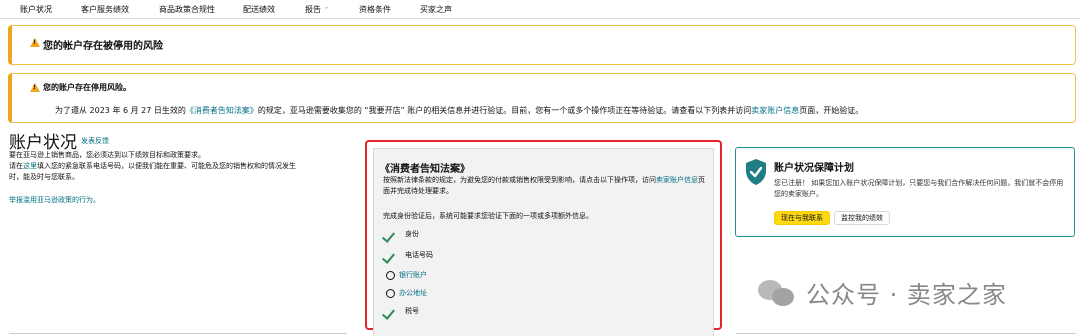 This screenshot has height=336, width=1080. Describe the element at coordinates (488, 216) in the screenshot. I see `verification-note: 完成身份验证后，系统可能要求您验证下面的一项或多项额外信息。` at that location.